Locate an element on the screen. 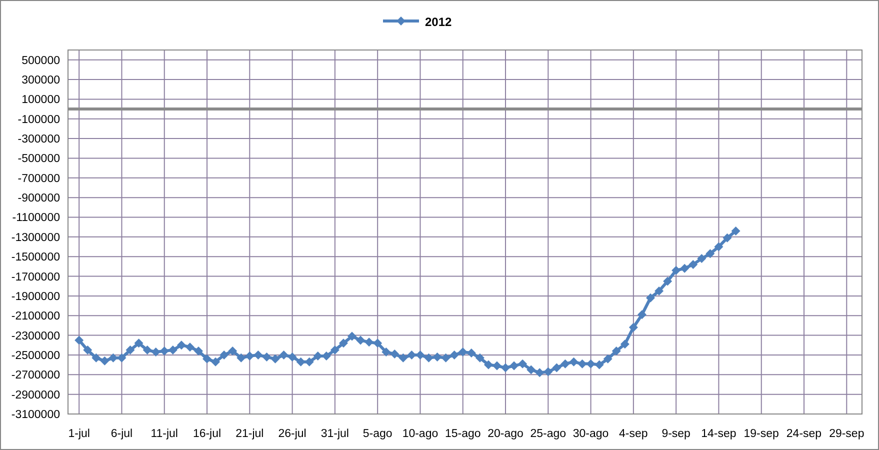  x-tick-label: 16-jul is located at coordinates (207, 434).